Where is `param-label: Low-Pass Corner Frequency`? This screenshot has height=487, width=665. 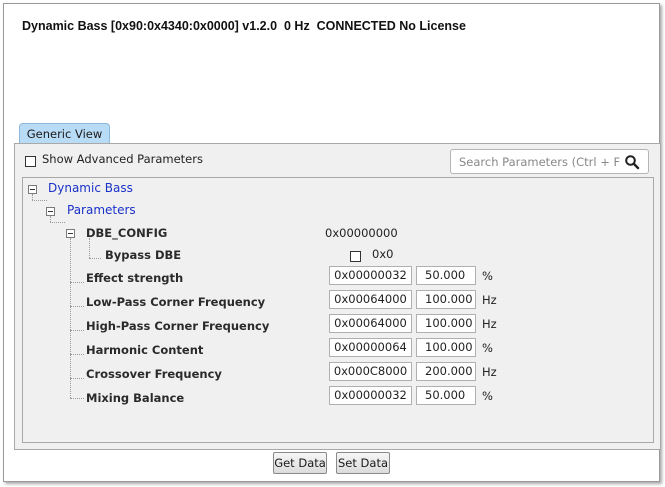 param-label: Low-Pass Corner Frequency is located at coordinates (176, 302).